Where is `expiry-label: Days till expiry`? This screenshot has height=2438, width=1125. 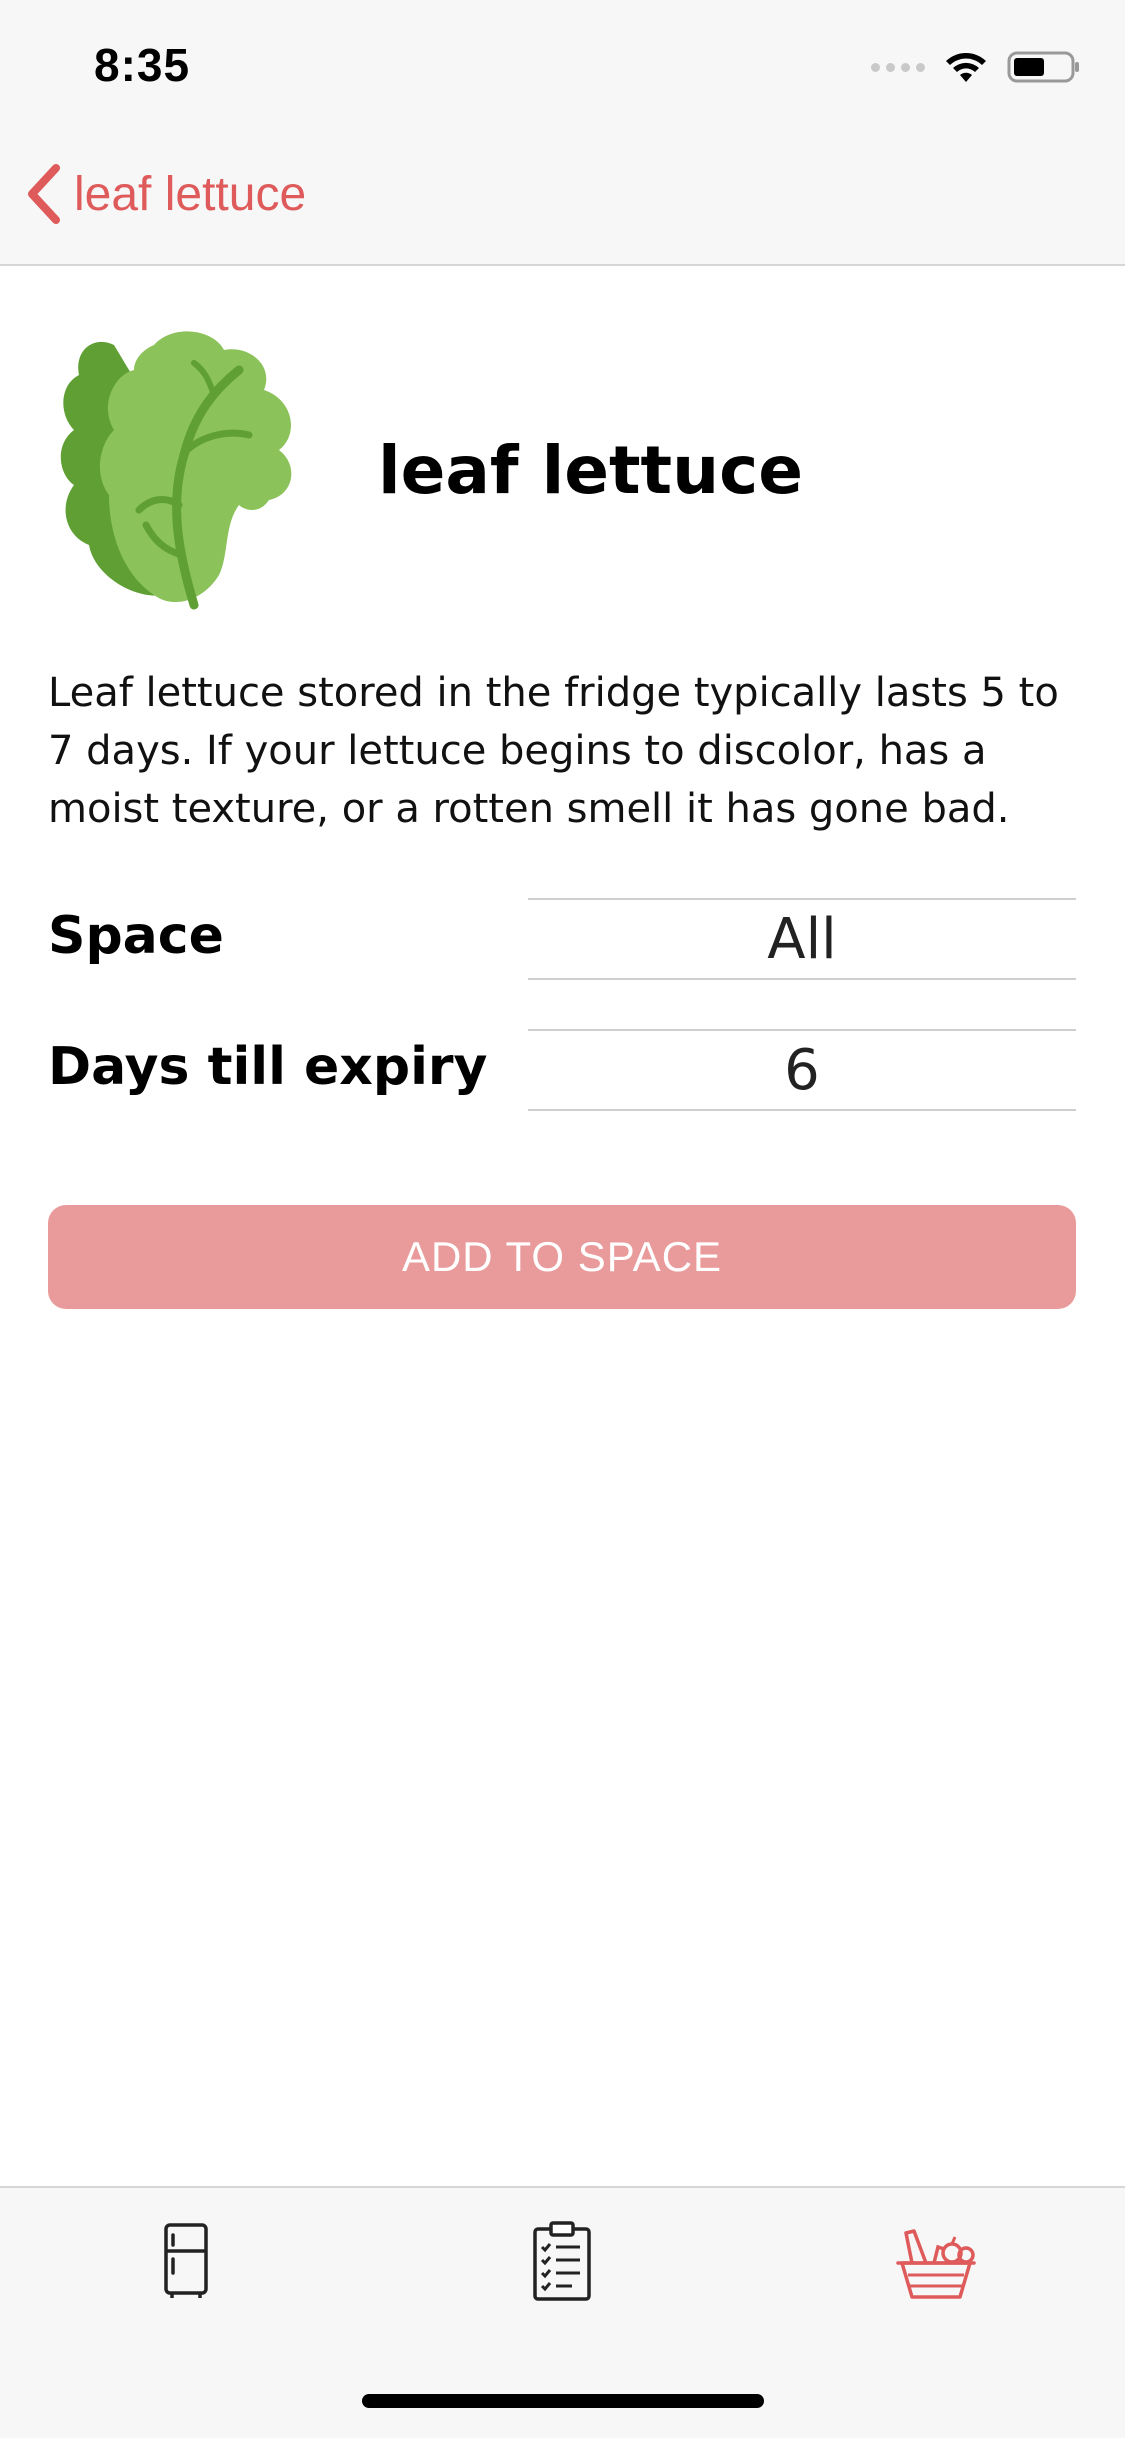 expiry-label: Days till expiry is located at coordinates (268, 1067).